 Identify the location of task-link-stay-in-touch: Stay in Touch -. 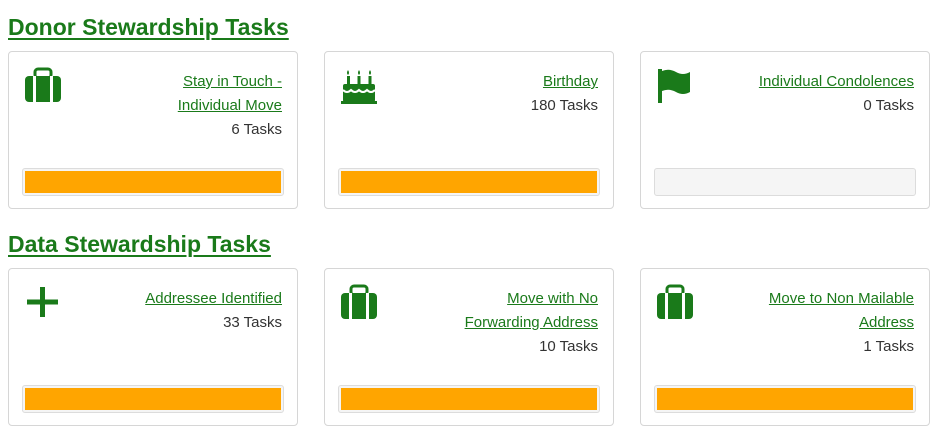
(232, 81).